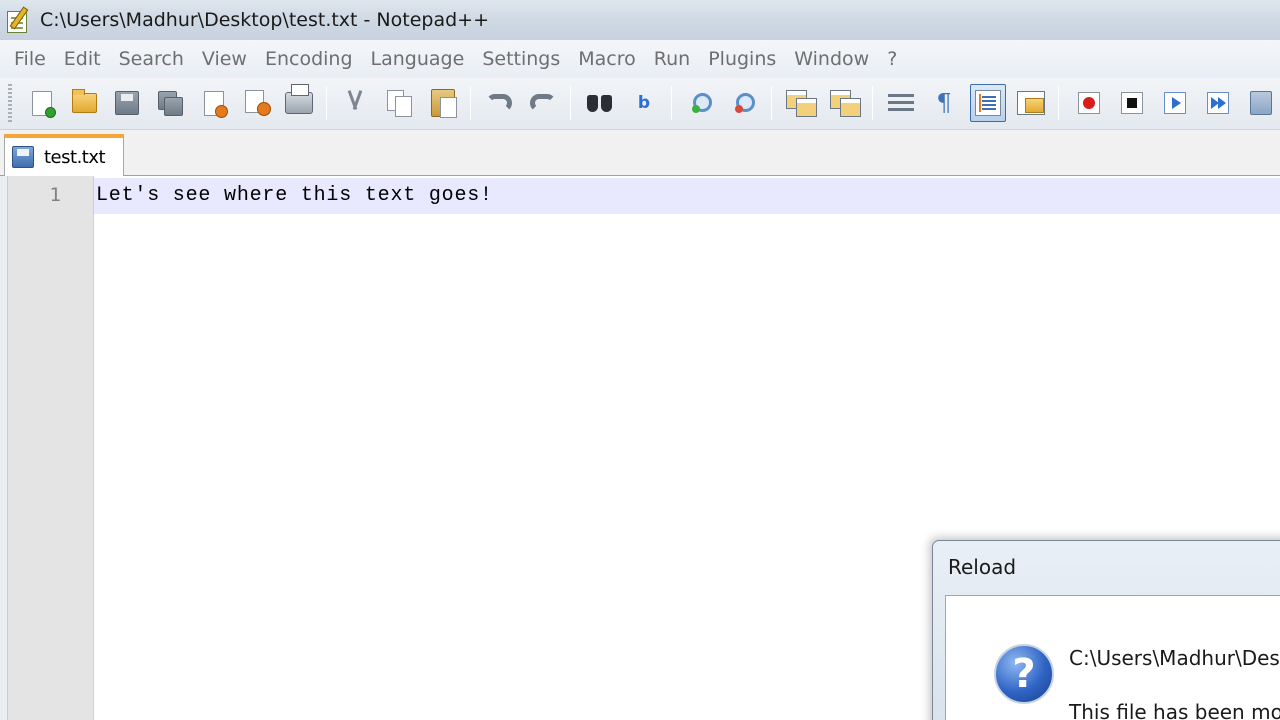  I want to click on copy-button, so click(399, 103).